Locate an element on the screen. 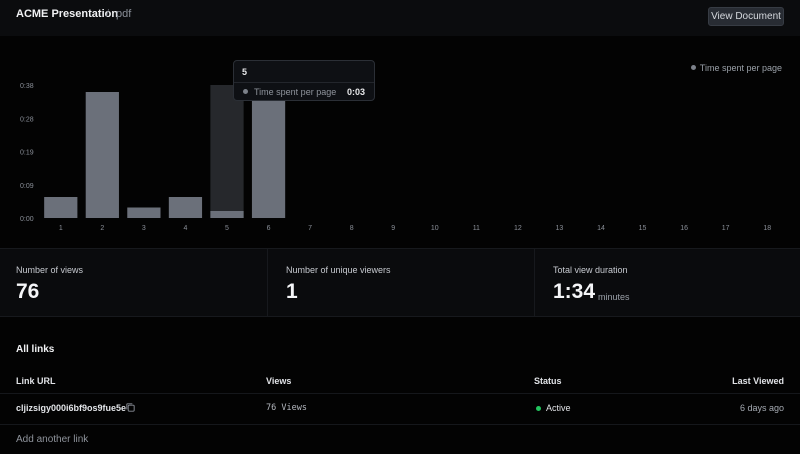 This screenshot has height=454, width=800. x-tick-label: 1 is located at coordinates (61, 228).